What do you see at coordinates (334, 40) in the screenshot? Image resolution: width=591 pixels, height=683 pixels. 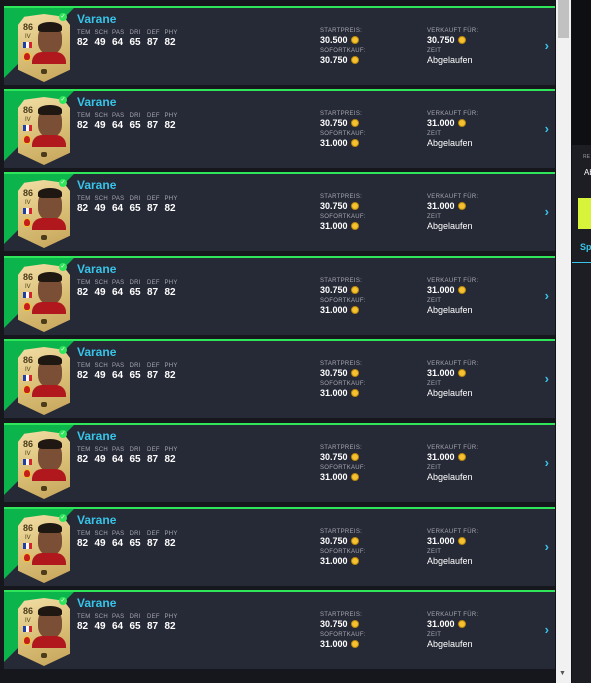 I see `startpreis-value: 30.500` at bounding box center [334, 40].